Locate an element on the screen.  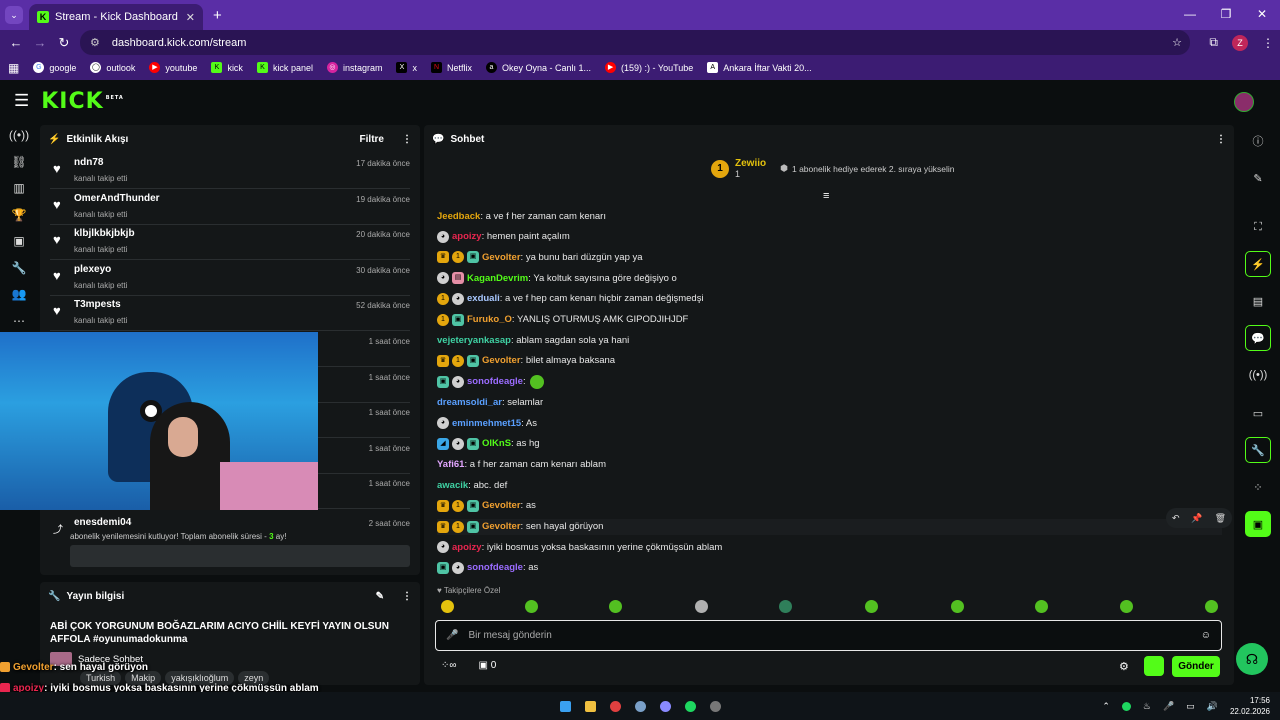
chat-username: vejeteryankasap is located at coordinates (474, 340).